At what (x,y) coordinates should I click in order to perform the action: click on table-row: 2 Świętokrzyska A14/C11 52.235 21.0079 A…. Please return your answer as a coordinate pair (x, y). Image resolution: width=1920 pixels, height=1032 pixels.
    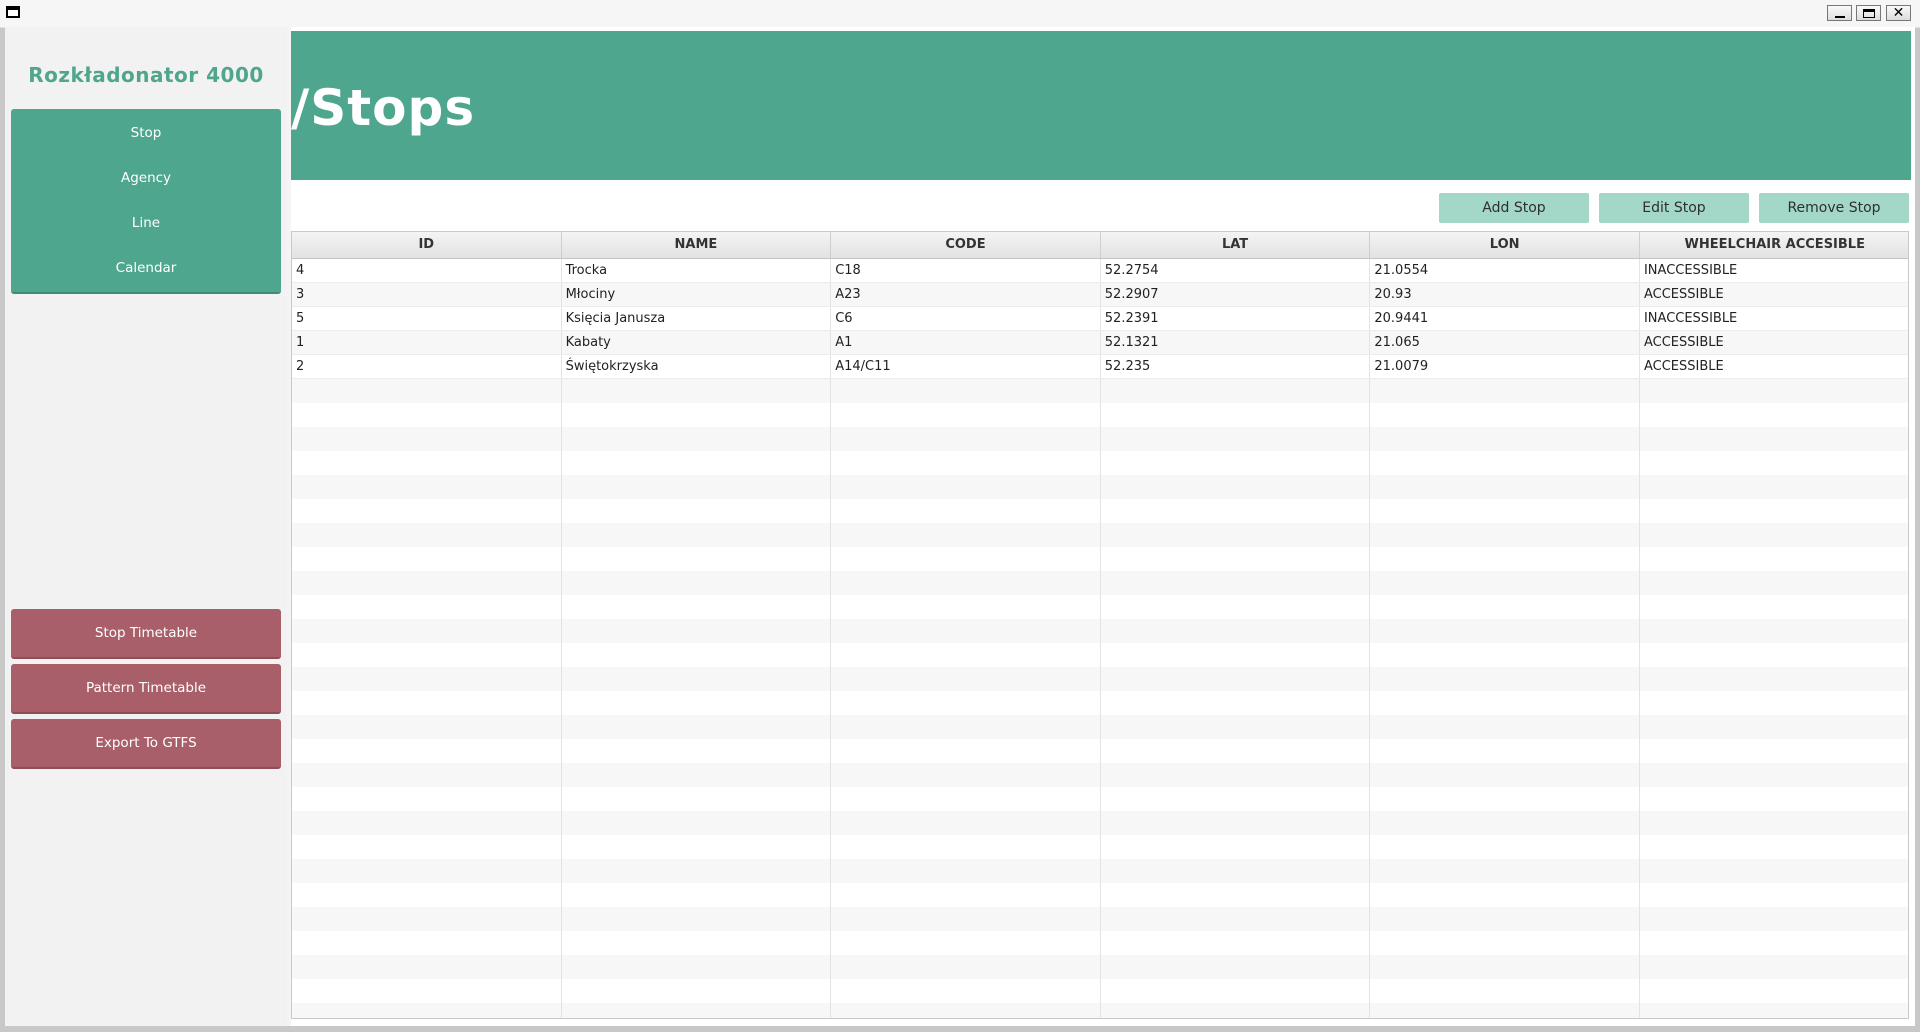
    Looking at the image, I should click on (1100, 367).